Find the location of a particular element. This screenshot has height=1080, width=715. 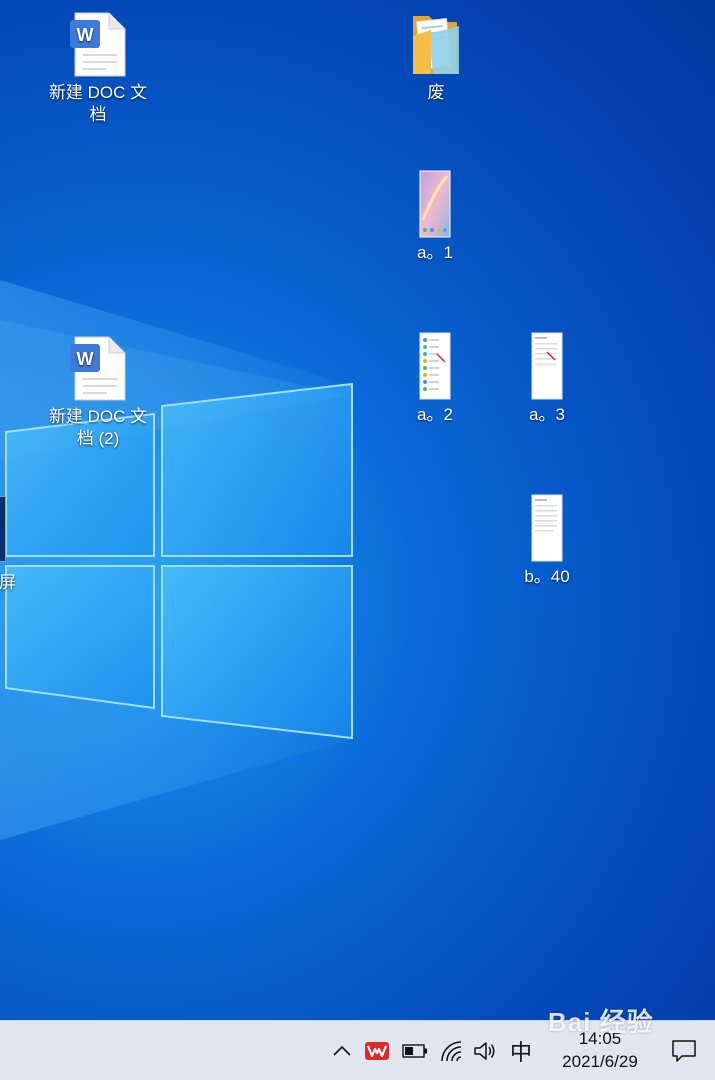

icon-label: a。1 is located at coordinates (435, 252).